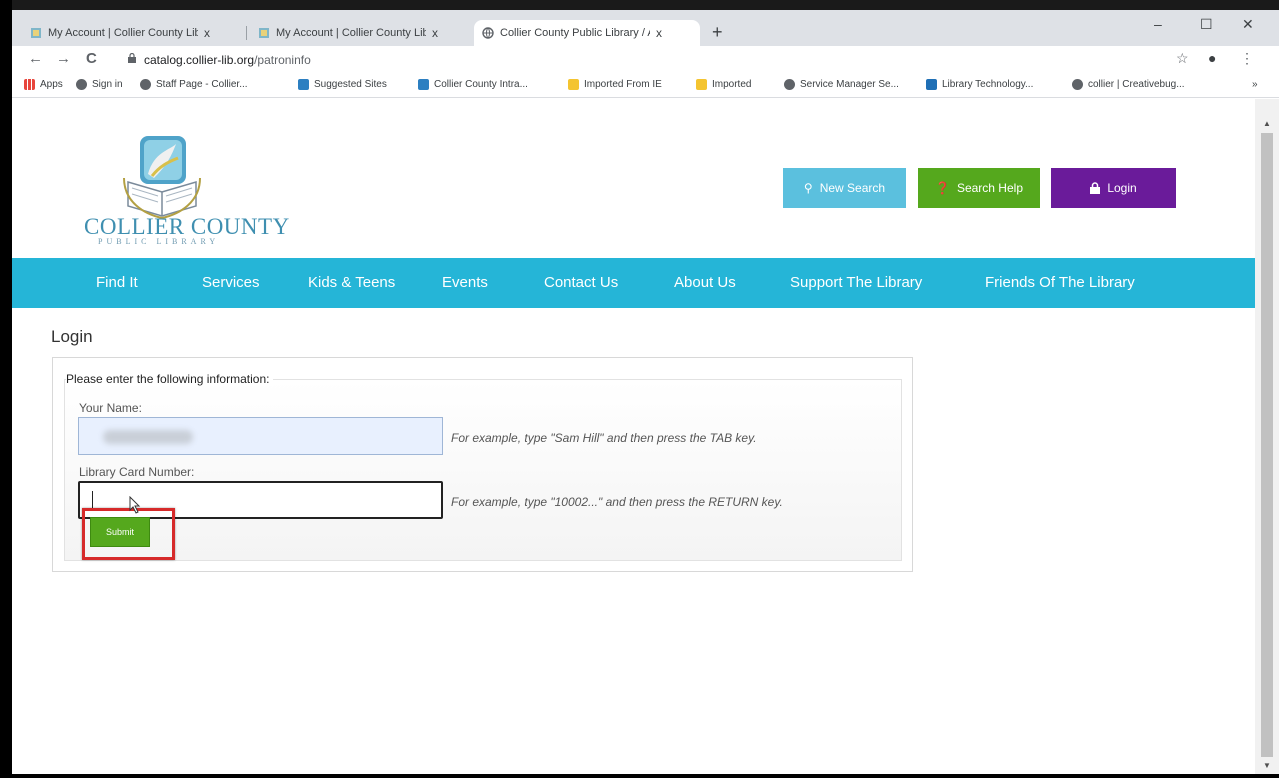 Image resolution: width=1279 pixels, height=778 pixels. I want to click on nav-friends-of-the-library: Friends Of The Library, so click(1060, 282).